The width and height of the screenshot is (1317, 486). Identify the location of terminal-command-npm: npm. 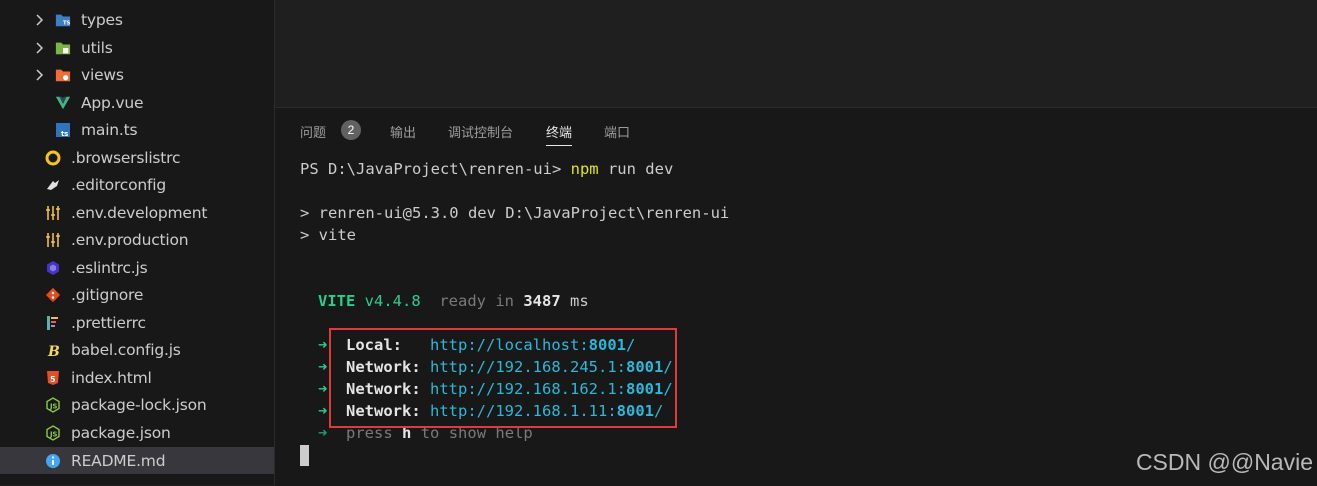
(584, 169).